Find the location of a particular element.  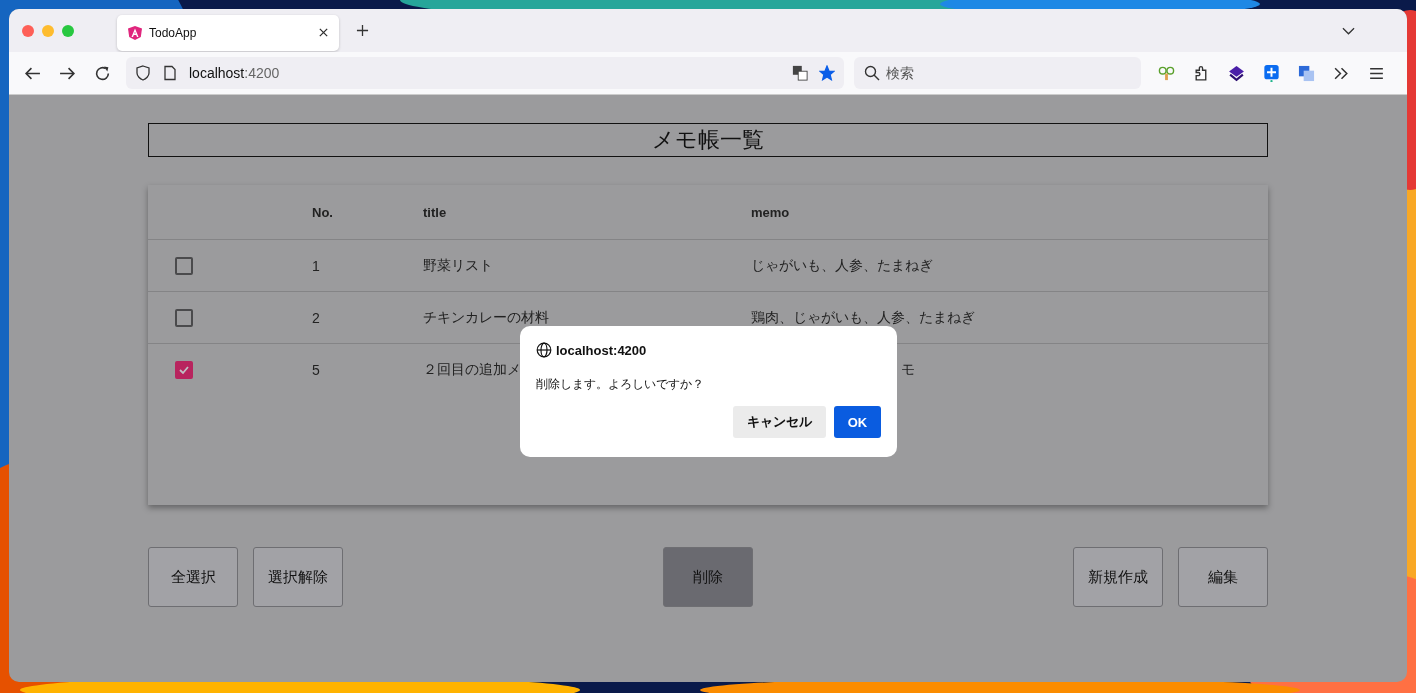

new-tab-icon is located at coordinates (362, 30).